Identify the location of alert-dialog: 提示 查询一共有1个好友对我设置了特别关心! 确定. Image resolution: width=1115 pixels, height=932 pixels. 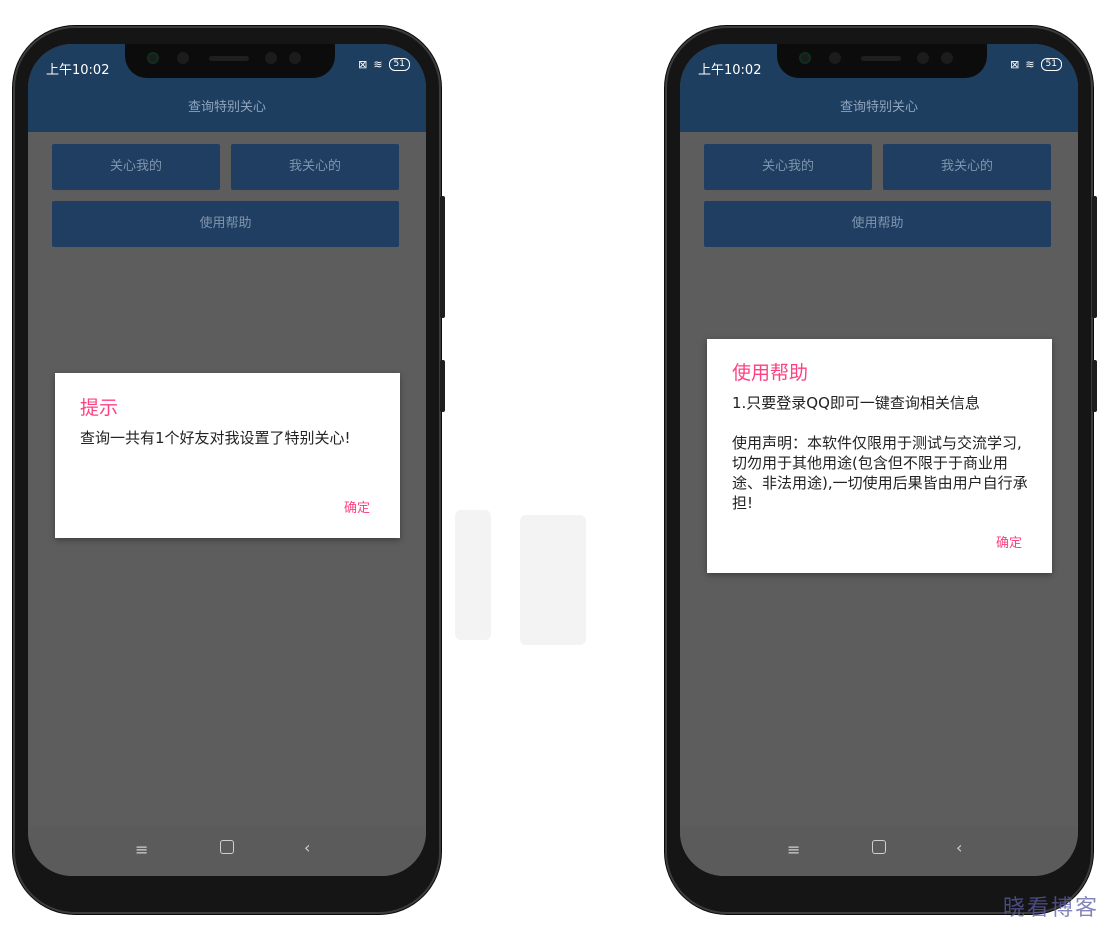
(227, 455).